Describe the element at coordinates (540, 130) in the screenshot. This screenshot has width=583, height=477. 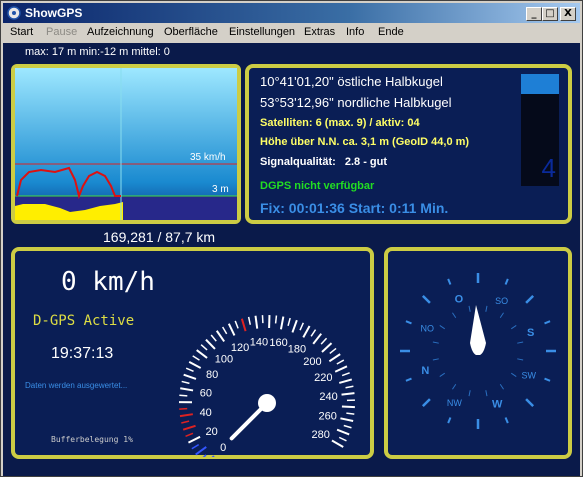
I see `satellite-bar: 4` at that location.